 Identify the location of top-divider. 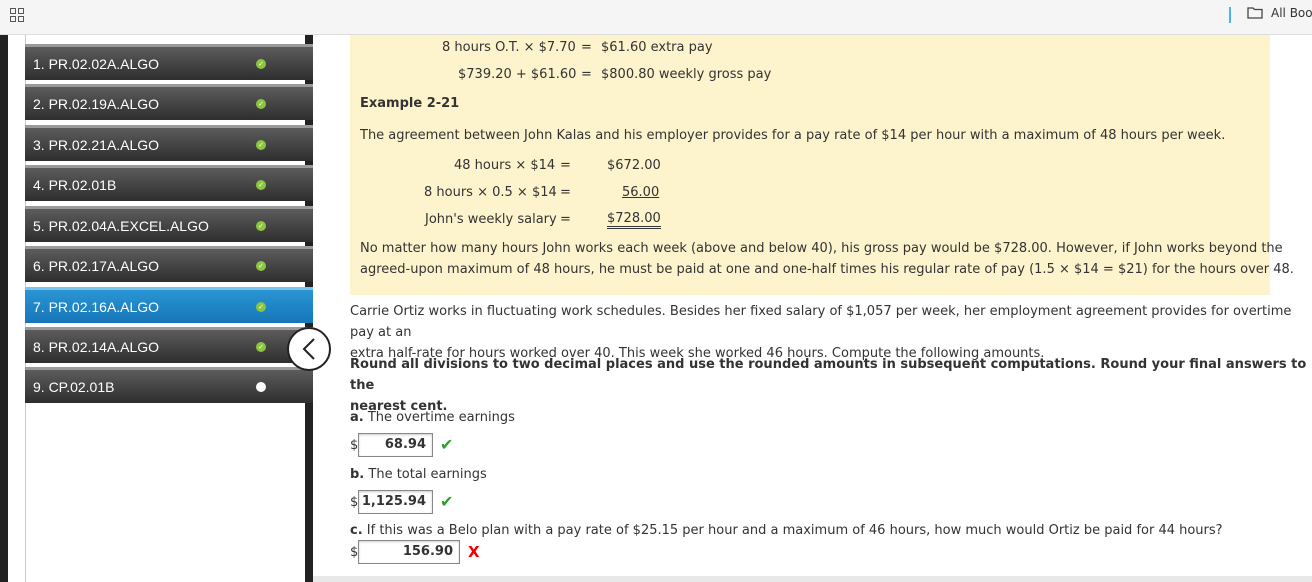
(1230, 15).